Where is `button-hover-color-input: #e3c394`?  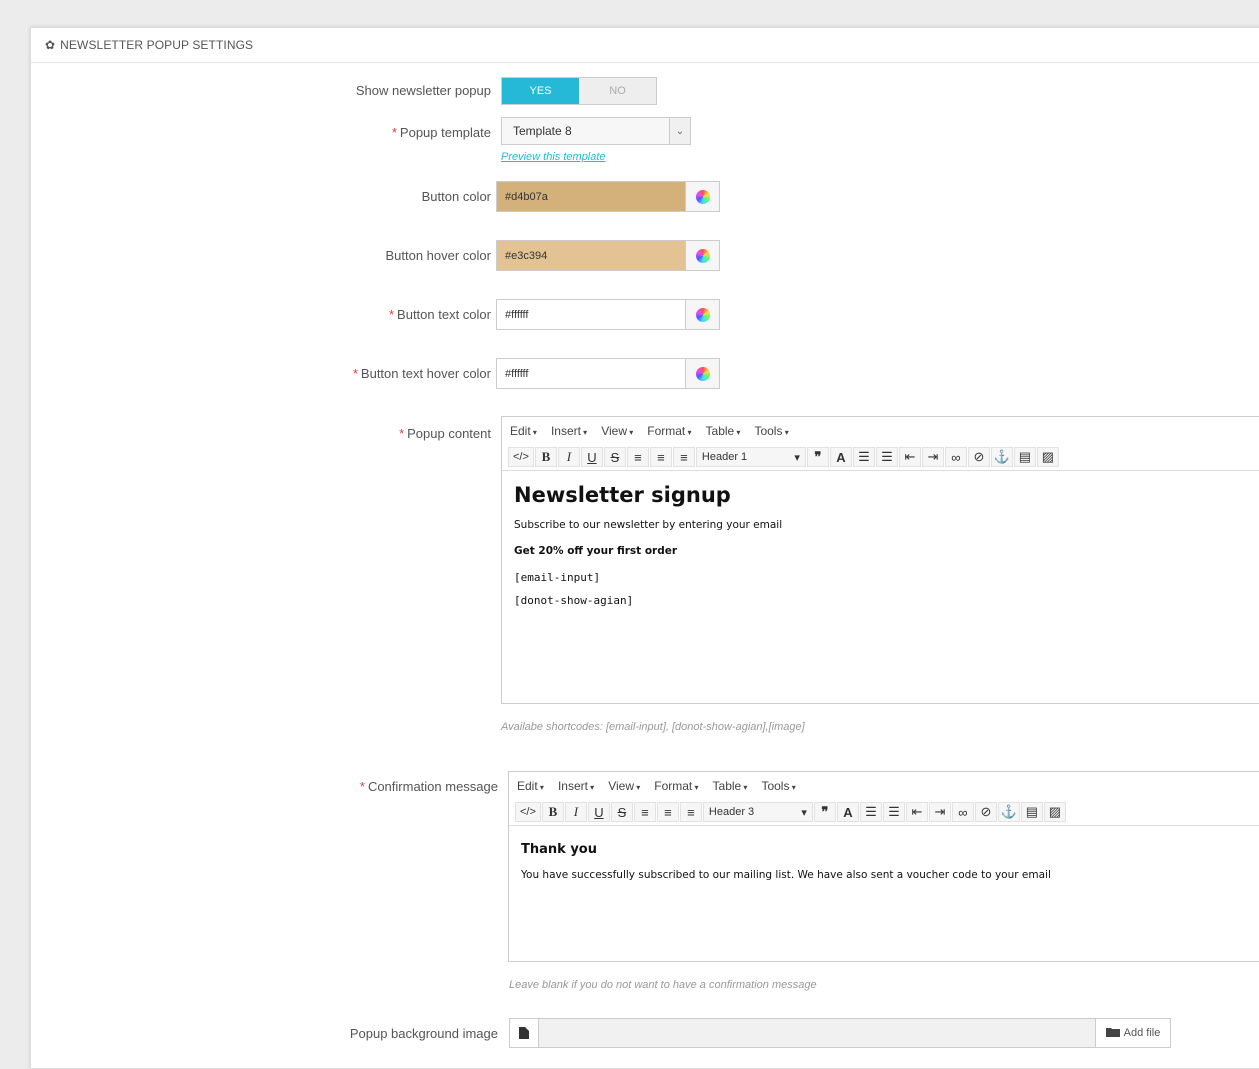 button-hover-color-input: #e3c394 is located at coordinates (608, 255).